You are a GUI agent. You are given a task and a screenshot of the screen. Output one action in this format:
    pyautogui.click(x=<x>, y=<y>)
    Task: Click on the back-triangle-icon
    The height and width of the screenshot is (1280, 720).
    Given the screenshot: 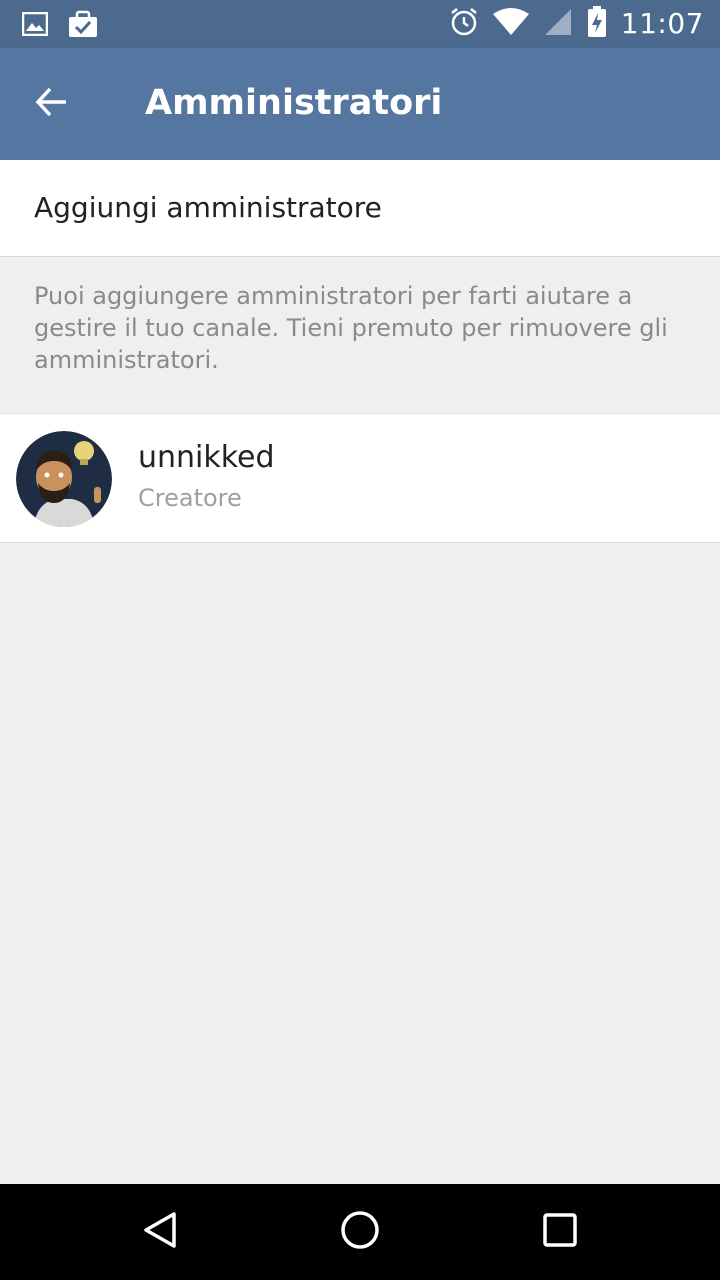 What is the action you would take?
    pyautogui.click(x=160, y=1232)
    